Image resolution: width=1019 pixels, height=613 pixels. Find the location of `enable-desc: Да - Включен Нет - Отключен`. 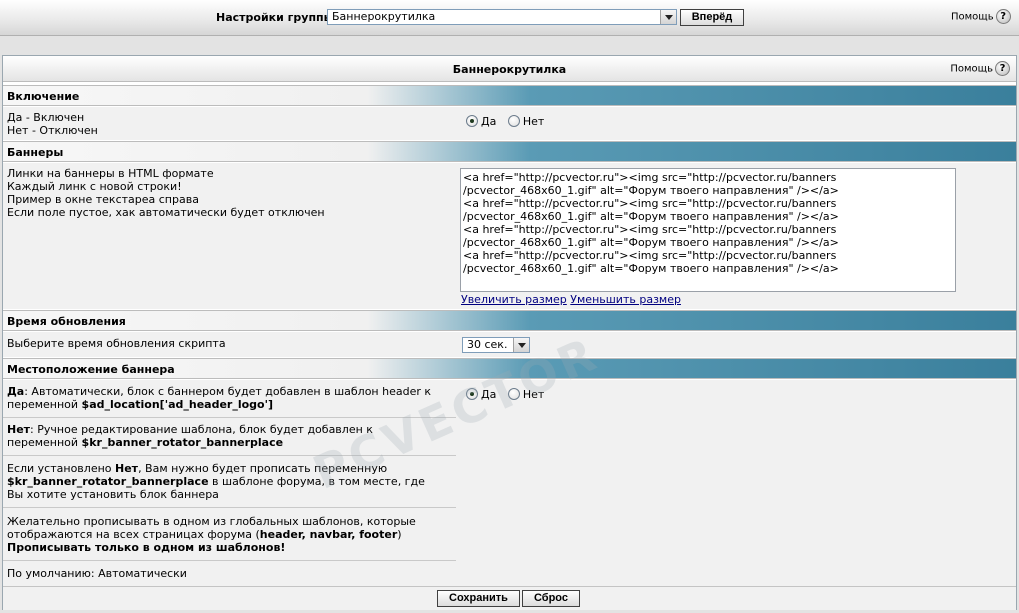

enable-desc: Да - Включен Нет - Отключен is located at coordinates (52, 124).